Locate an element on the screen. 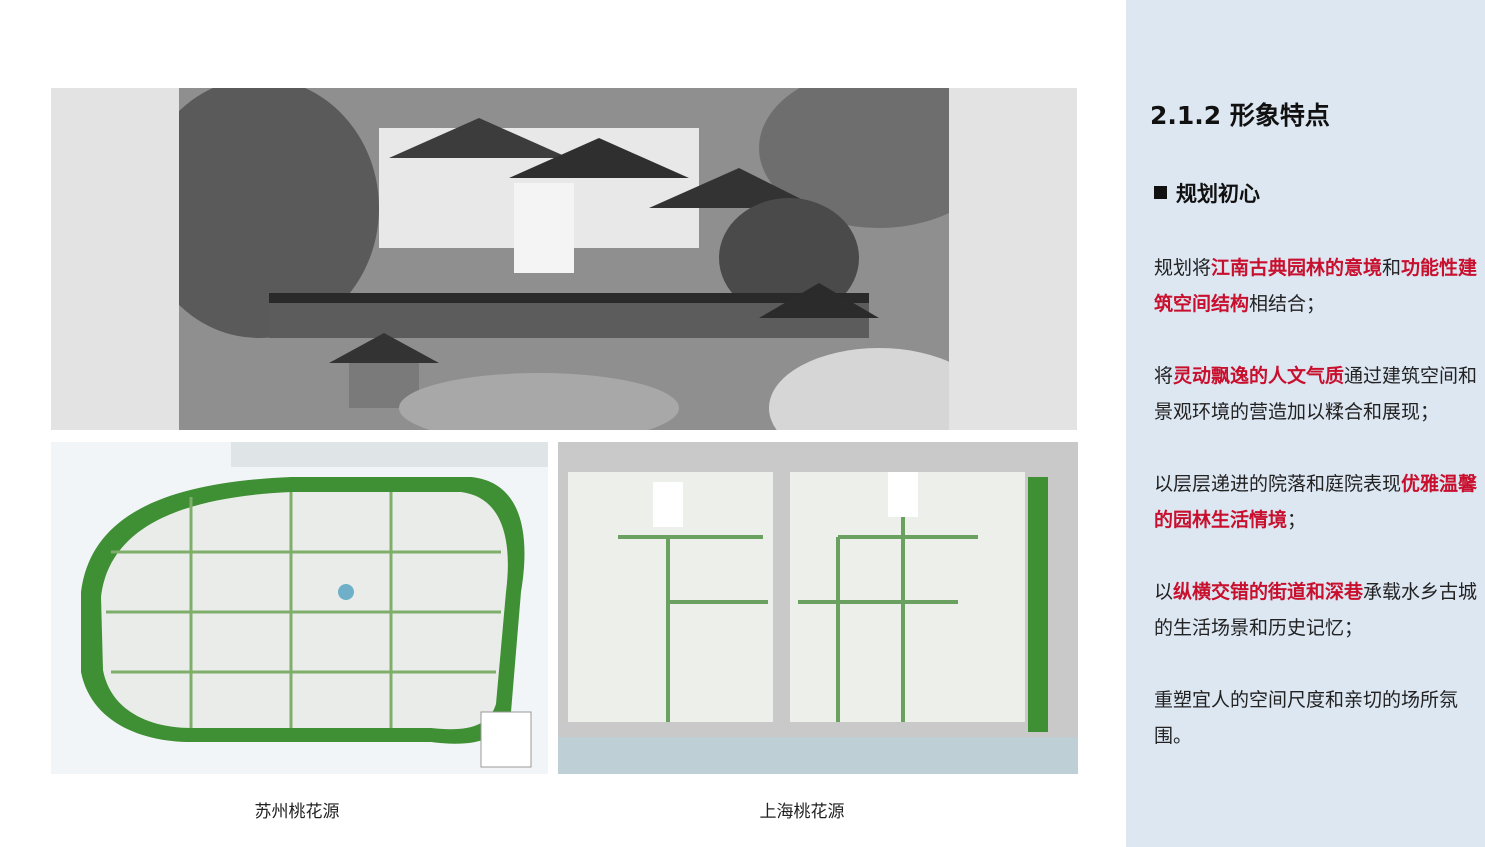 The height and width of the screenshot is (847, 1485). suzhou-site-plan is located at coordinates (299, 608).